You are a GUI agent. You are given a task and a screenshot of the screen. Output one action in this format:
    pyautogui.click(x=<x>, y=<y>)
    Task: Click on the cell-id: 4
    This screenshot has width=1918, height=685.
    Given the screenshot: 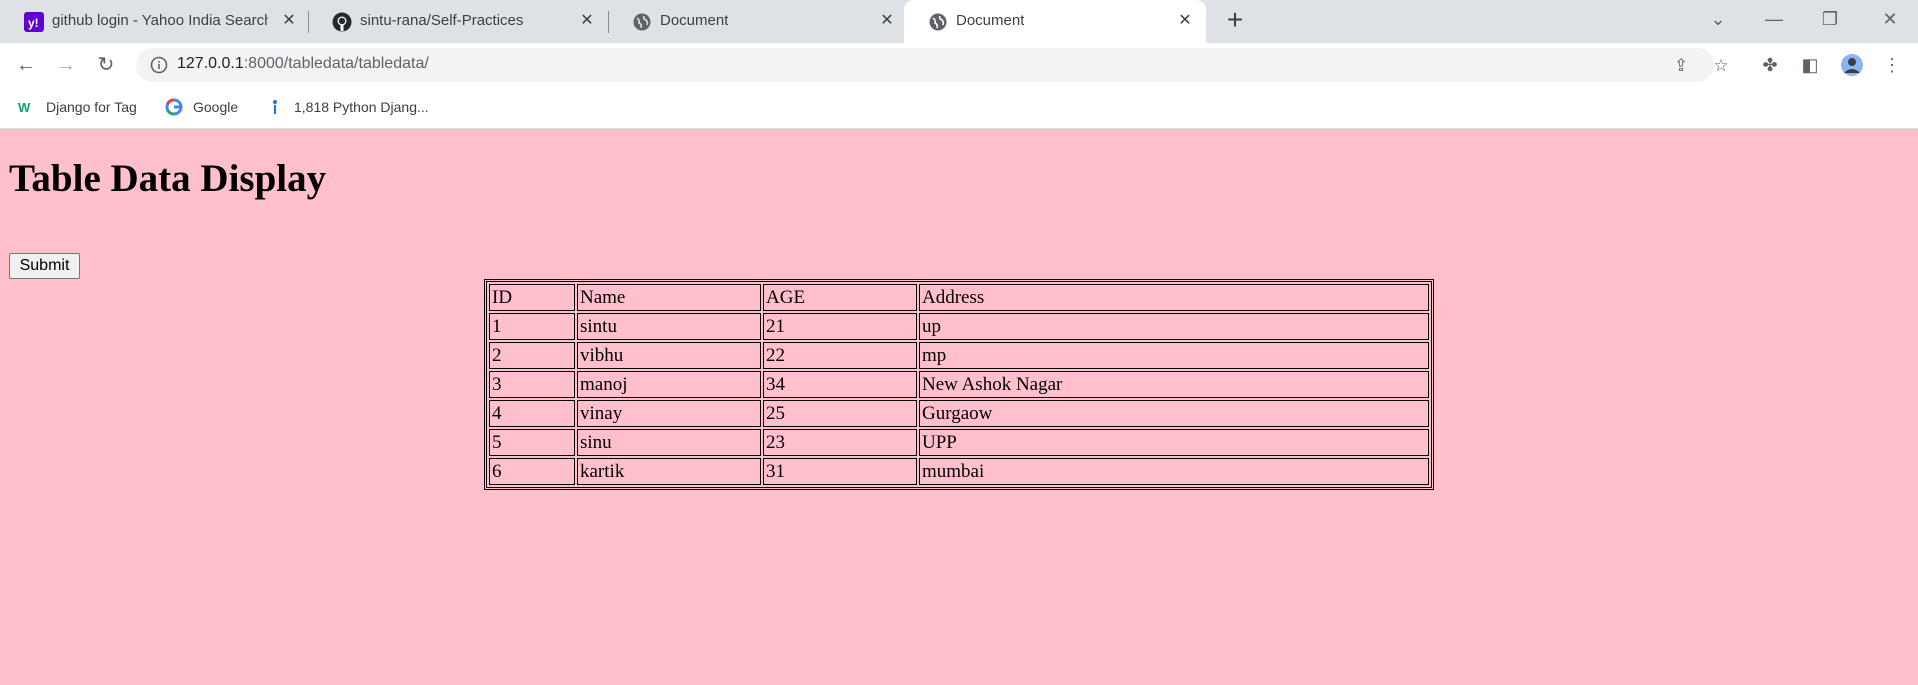 What is the action you would take?
    pyautogui.click(x=532, y=413)
    